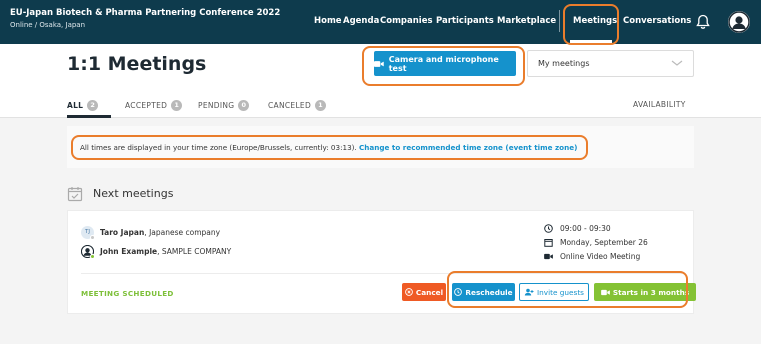 The width and height of the screenshot is (761, 344). I want to click on tab-canceled-count: 1, so click(321, 105).